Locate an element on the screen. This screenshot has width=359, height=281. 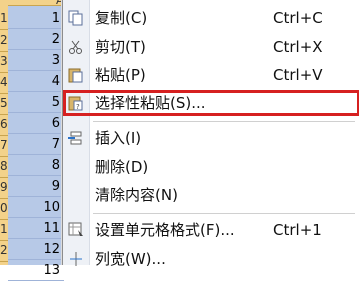
row-number-cell: 3 is located at coordinates (36, 60).